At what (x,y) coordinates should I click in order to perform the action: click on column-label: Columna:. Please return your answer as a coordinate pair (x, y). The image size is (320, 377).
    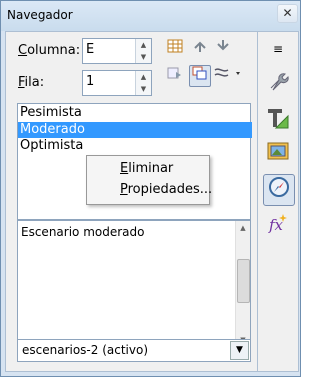
    Looking at the image, I should click on (49, 50).